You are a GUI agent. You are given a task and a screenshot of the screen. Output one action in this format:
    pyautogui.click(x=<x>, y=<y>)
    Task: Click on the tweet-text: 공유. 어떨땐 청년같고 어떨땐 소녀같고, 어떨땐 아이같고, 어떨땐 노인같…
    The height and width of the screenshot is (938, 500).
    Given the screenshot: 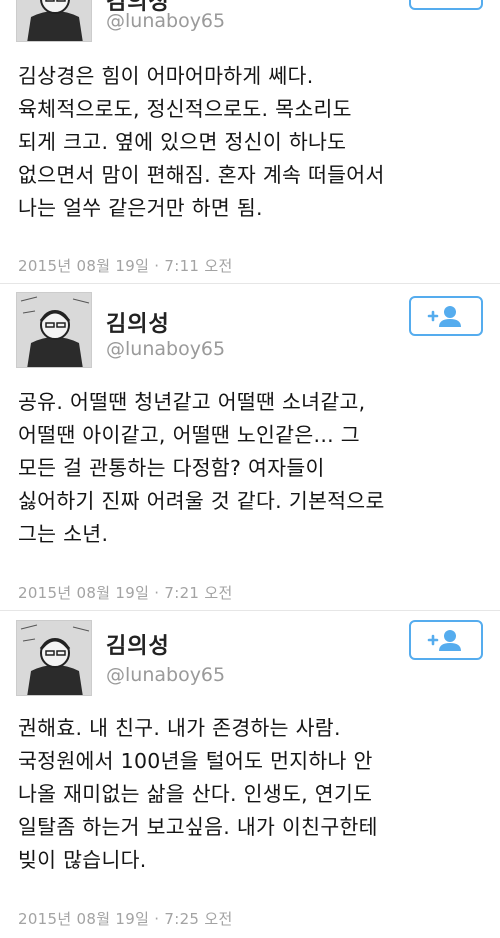 What is the action you would take?
    pyautogui.click(x=201, y=468)
    